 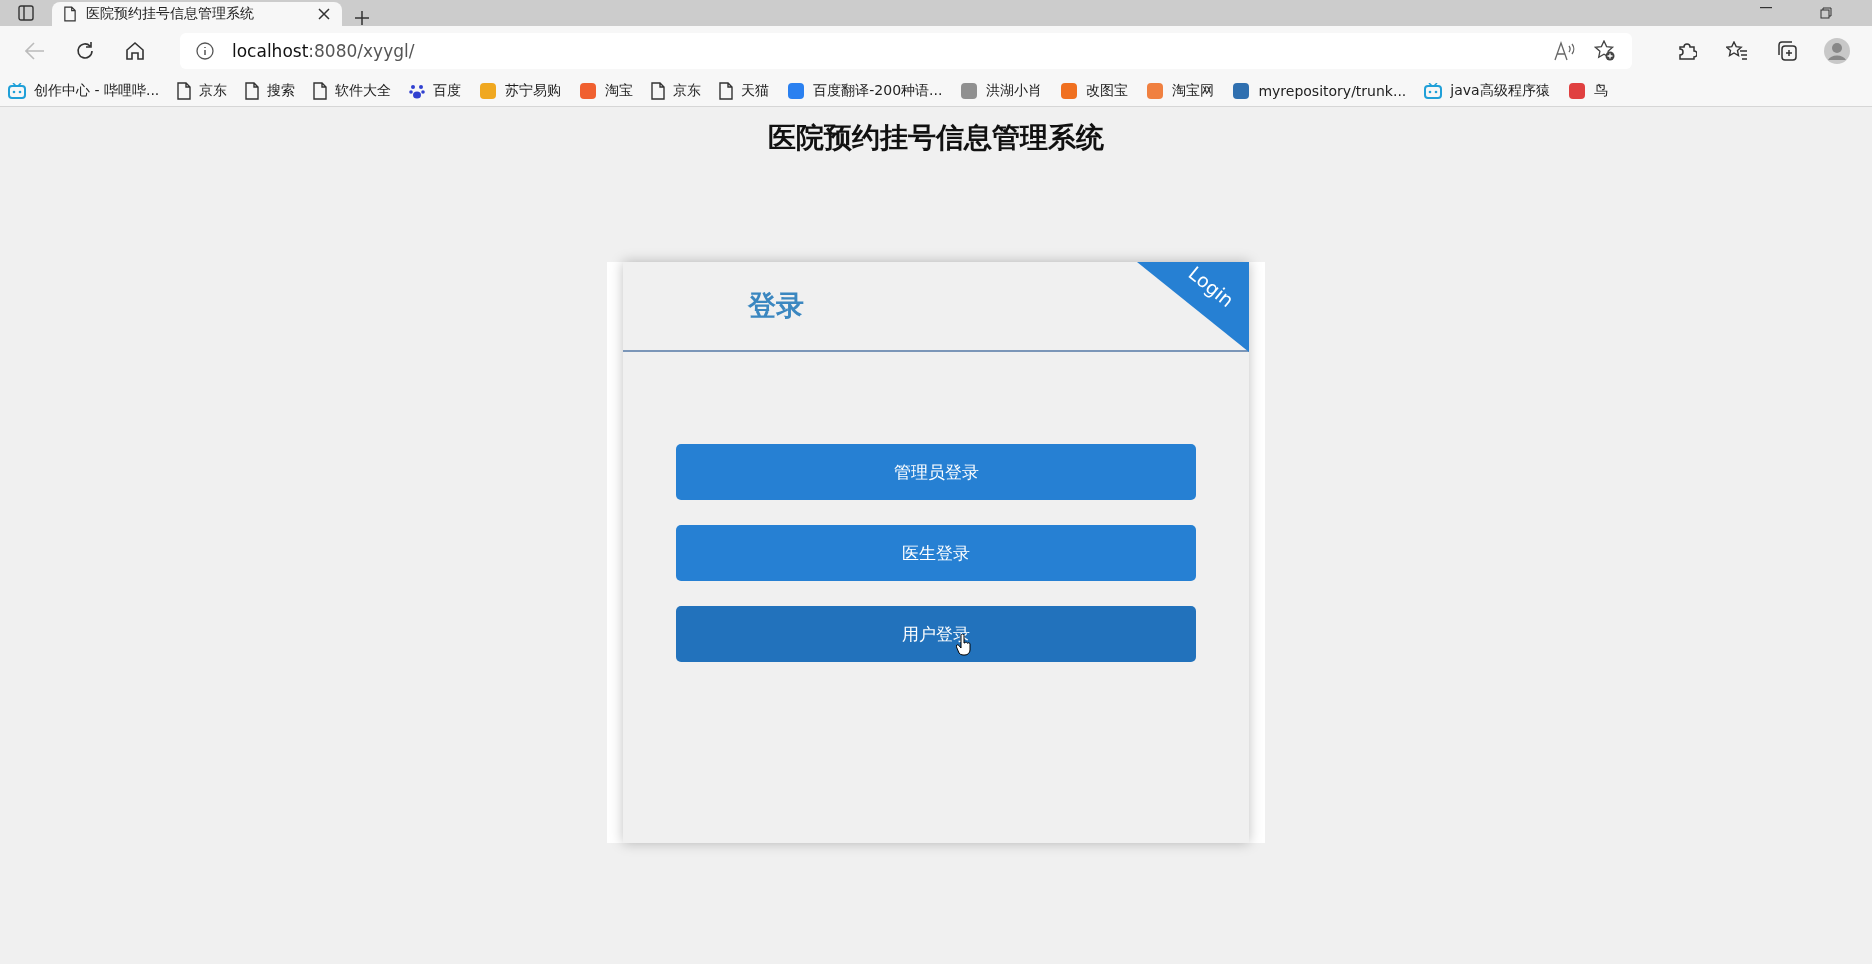 I want to click on tab-panel-icon, so click(x=26, y=13).